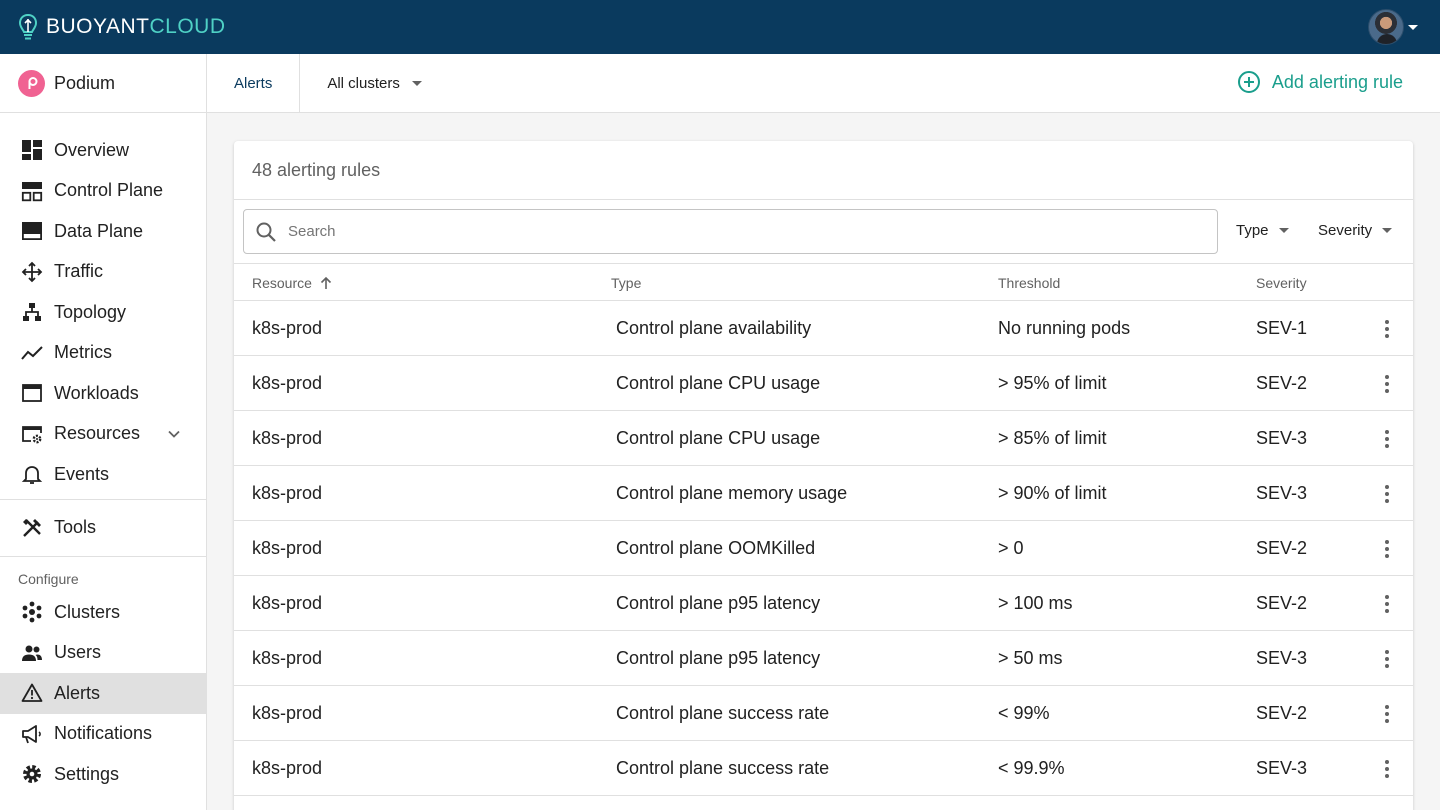 The height and width of the screenshot is (810, 1440). What do you see at coordinates (103, 474) in the screenshot?
I see `sidebar-item-events: Events` at bounding box center [103, 474].